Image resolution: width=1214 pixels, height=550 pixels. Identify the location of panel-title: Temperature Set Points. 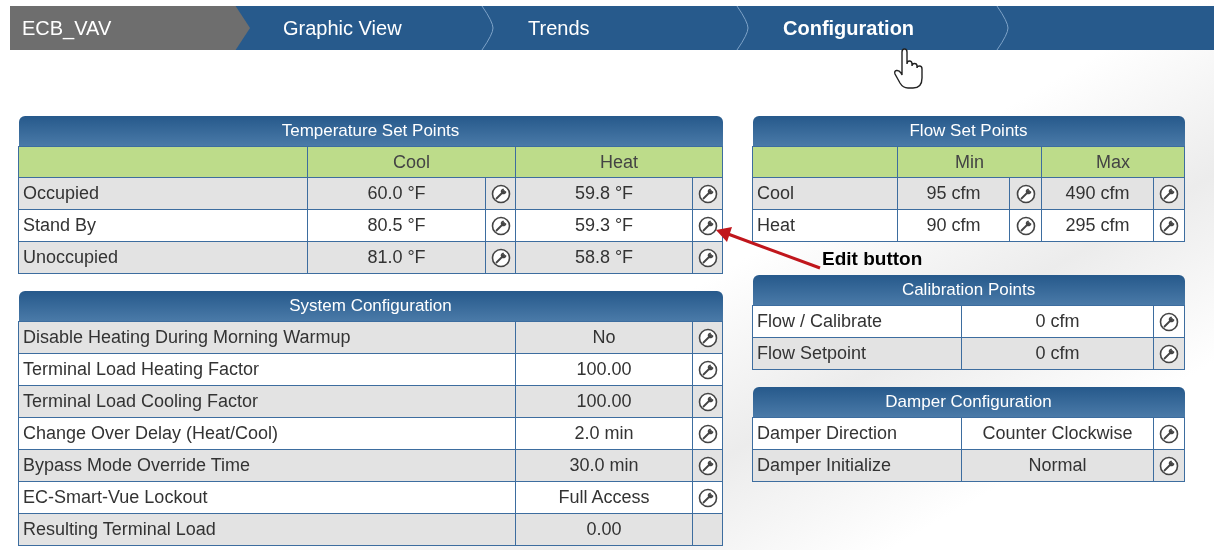
(370, 131).